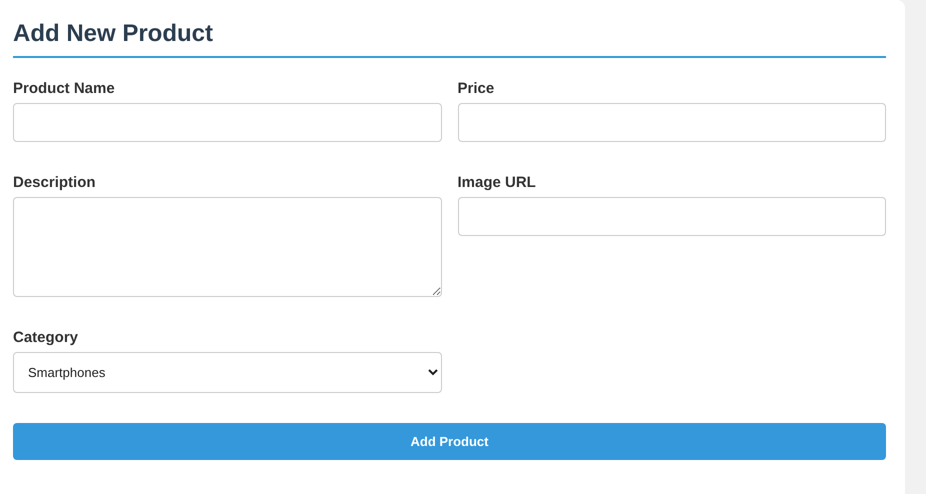 Image resolution: width=926 pixels, height=494 pixels. Describe the element at coordinates (477, 88) in the screenshot. I see `field-label: Price` at that location.